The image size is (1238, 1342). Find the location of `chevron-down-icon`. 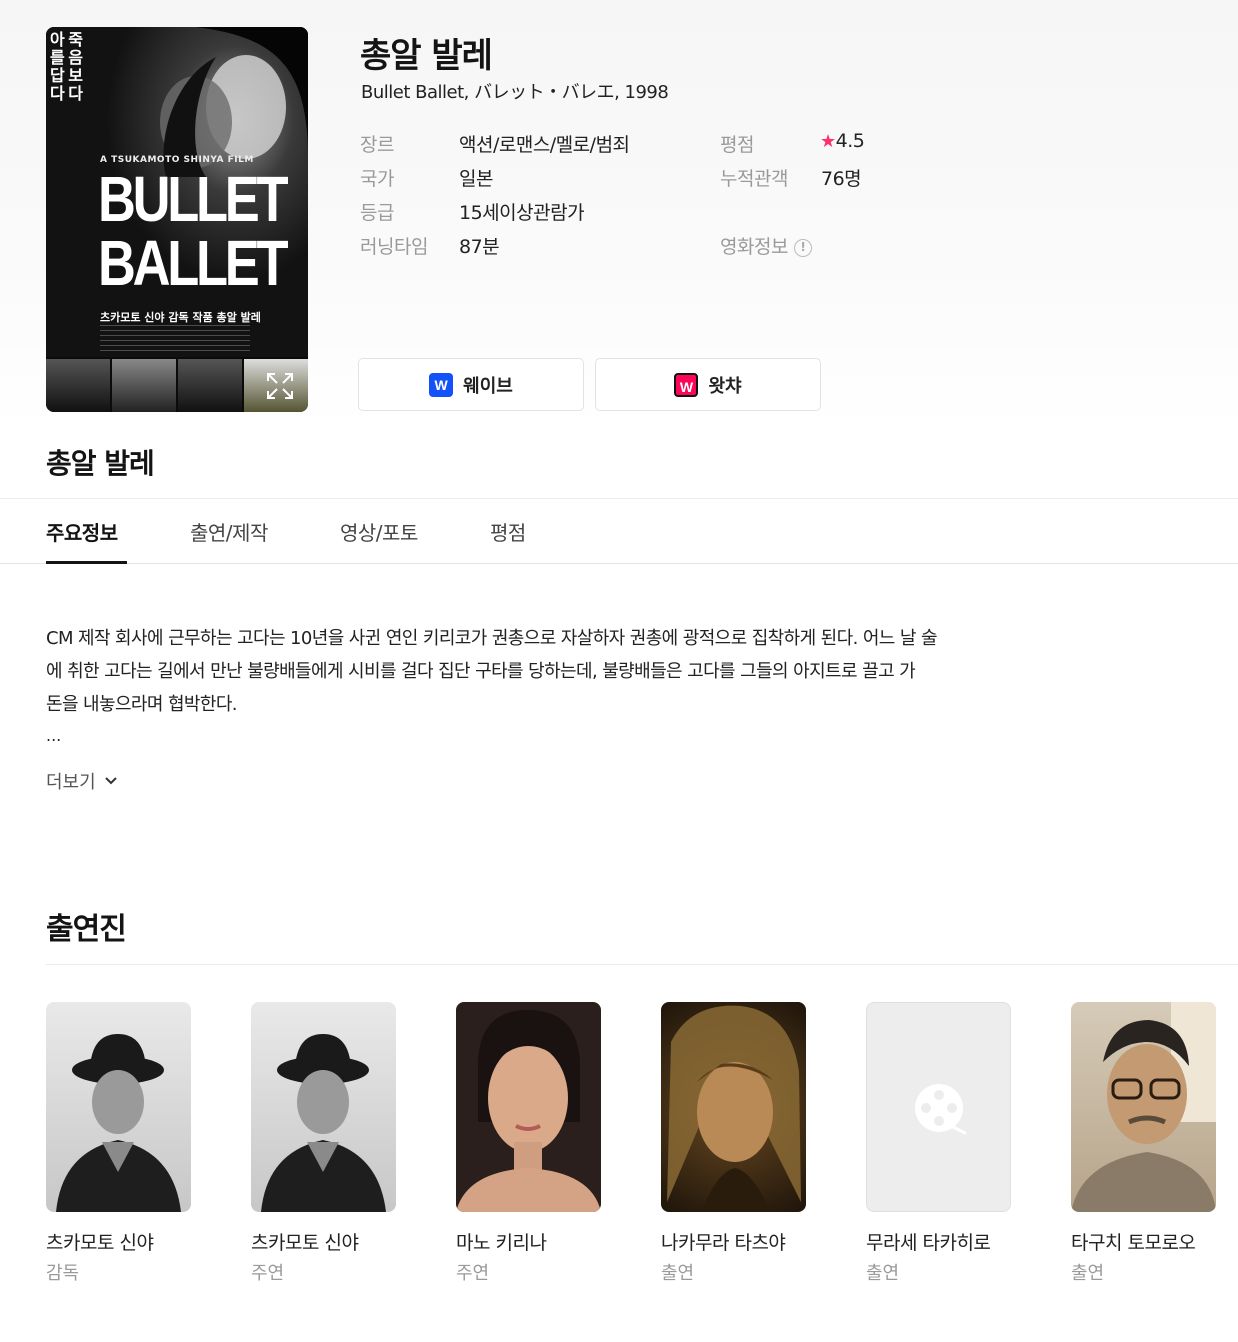

chevron-down-icon is located at coordinates (110, 781).